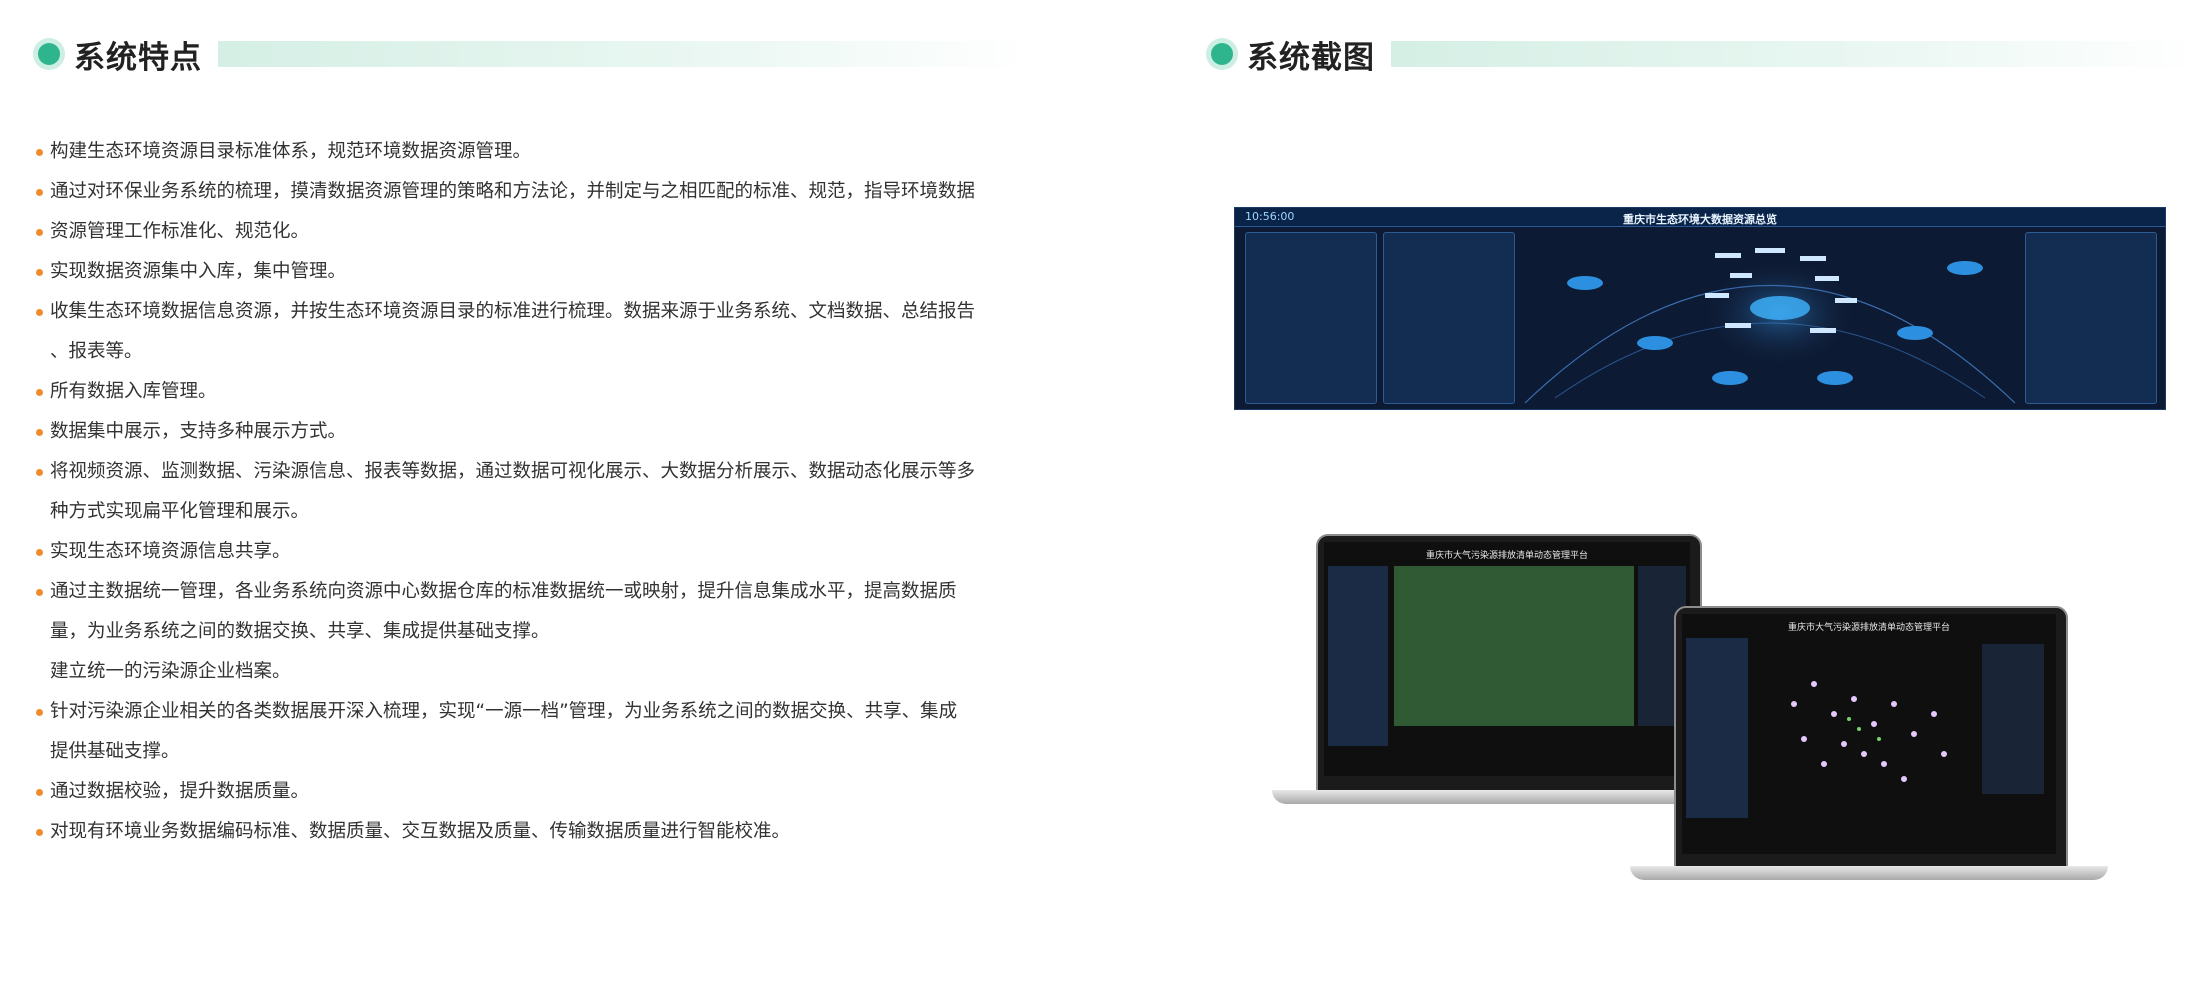  I want to click on feature-item: 数据集中展示，支持多种展示方式。, so click(524, 432).